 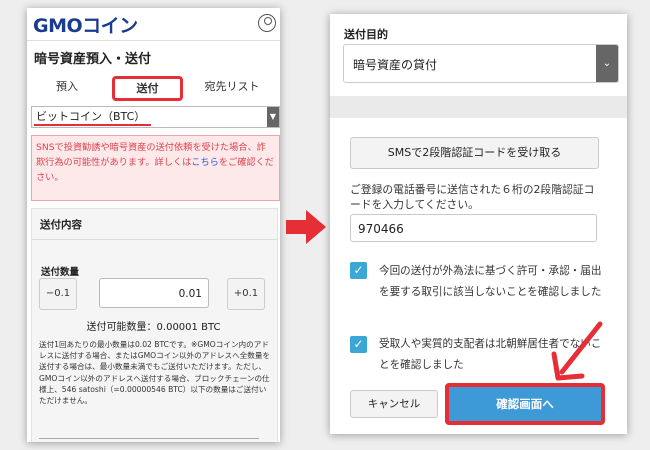 I want to click on arrow-right-icon, so click(x=306, y=227).